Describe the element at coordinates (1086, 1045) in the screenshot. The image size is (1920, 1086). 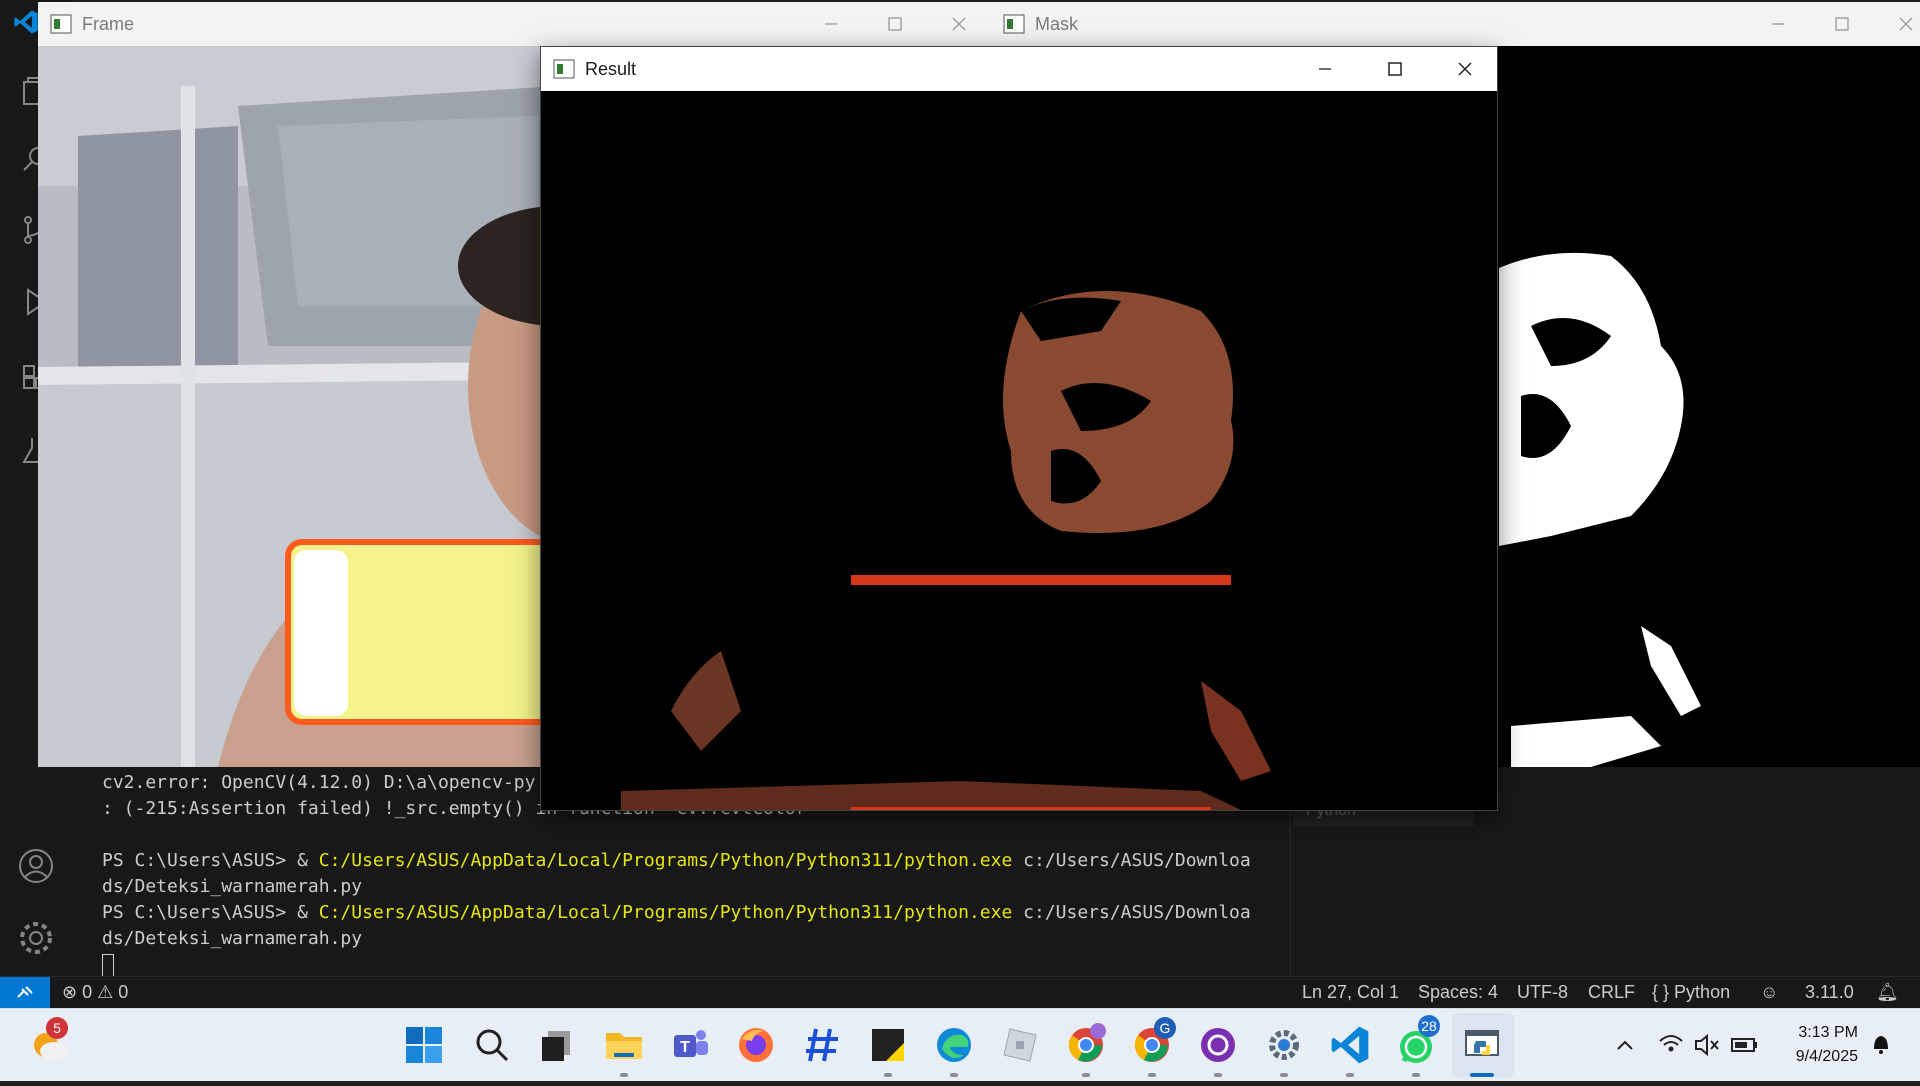
I see `chrome-profile-a-icon` at that location.